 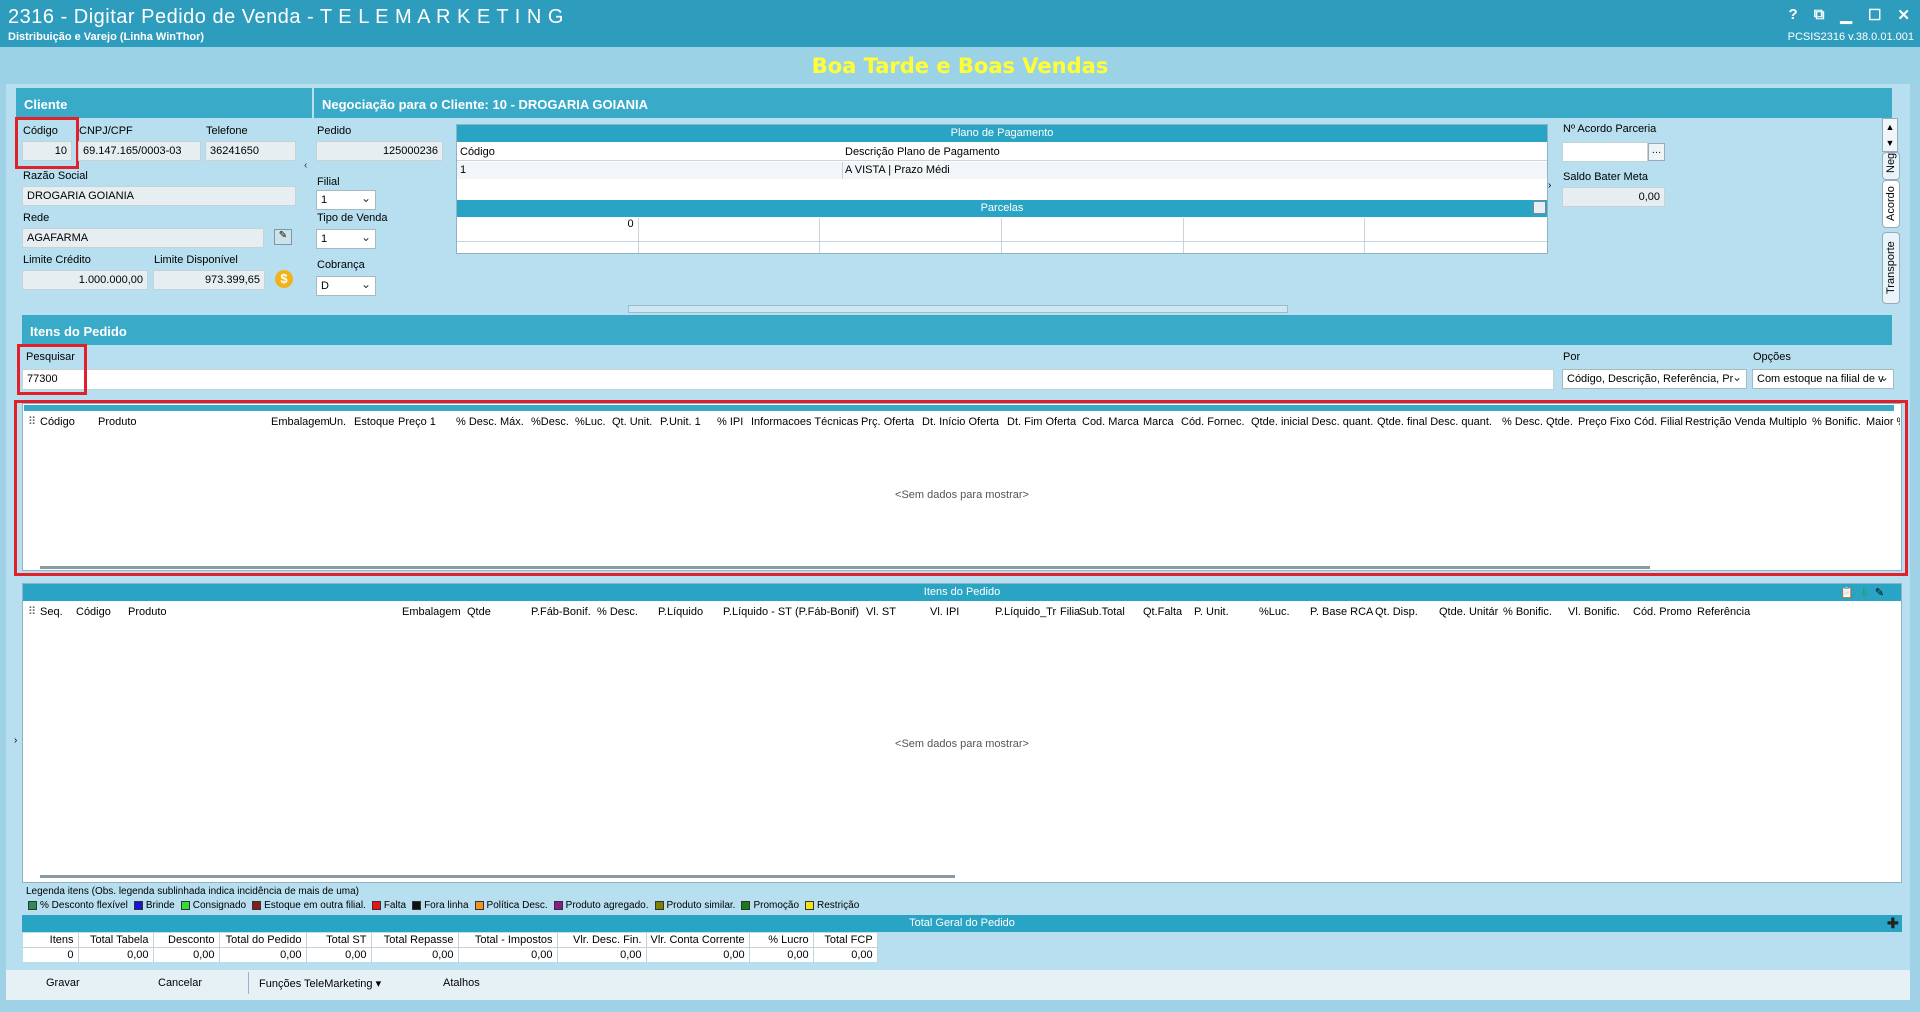 What do you see at coordinates (1403, 612) in the screenshot?
I see `col-header: Qt. Disp.` at bounding box center [1403, 612].